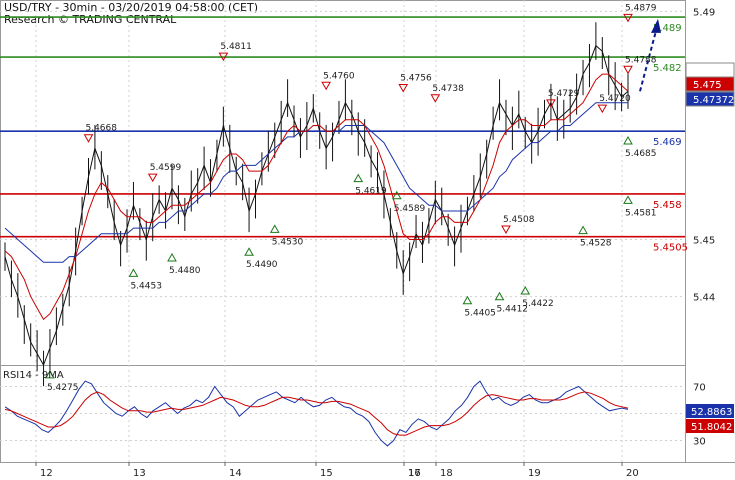  I want to click on pivot-low-label: 5.4581, so click(641, 213).